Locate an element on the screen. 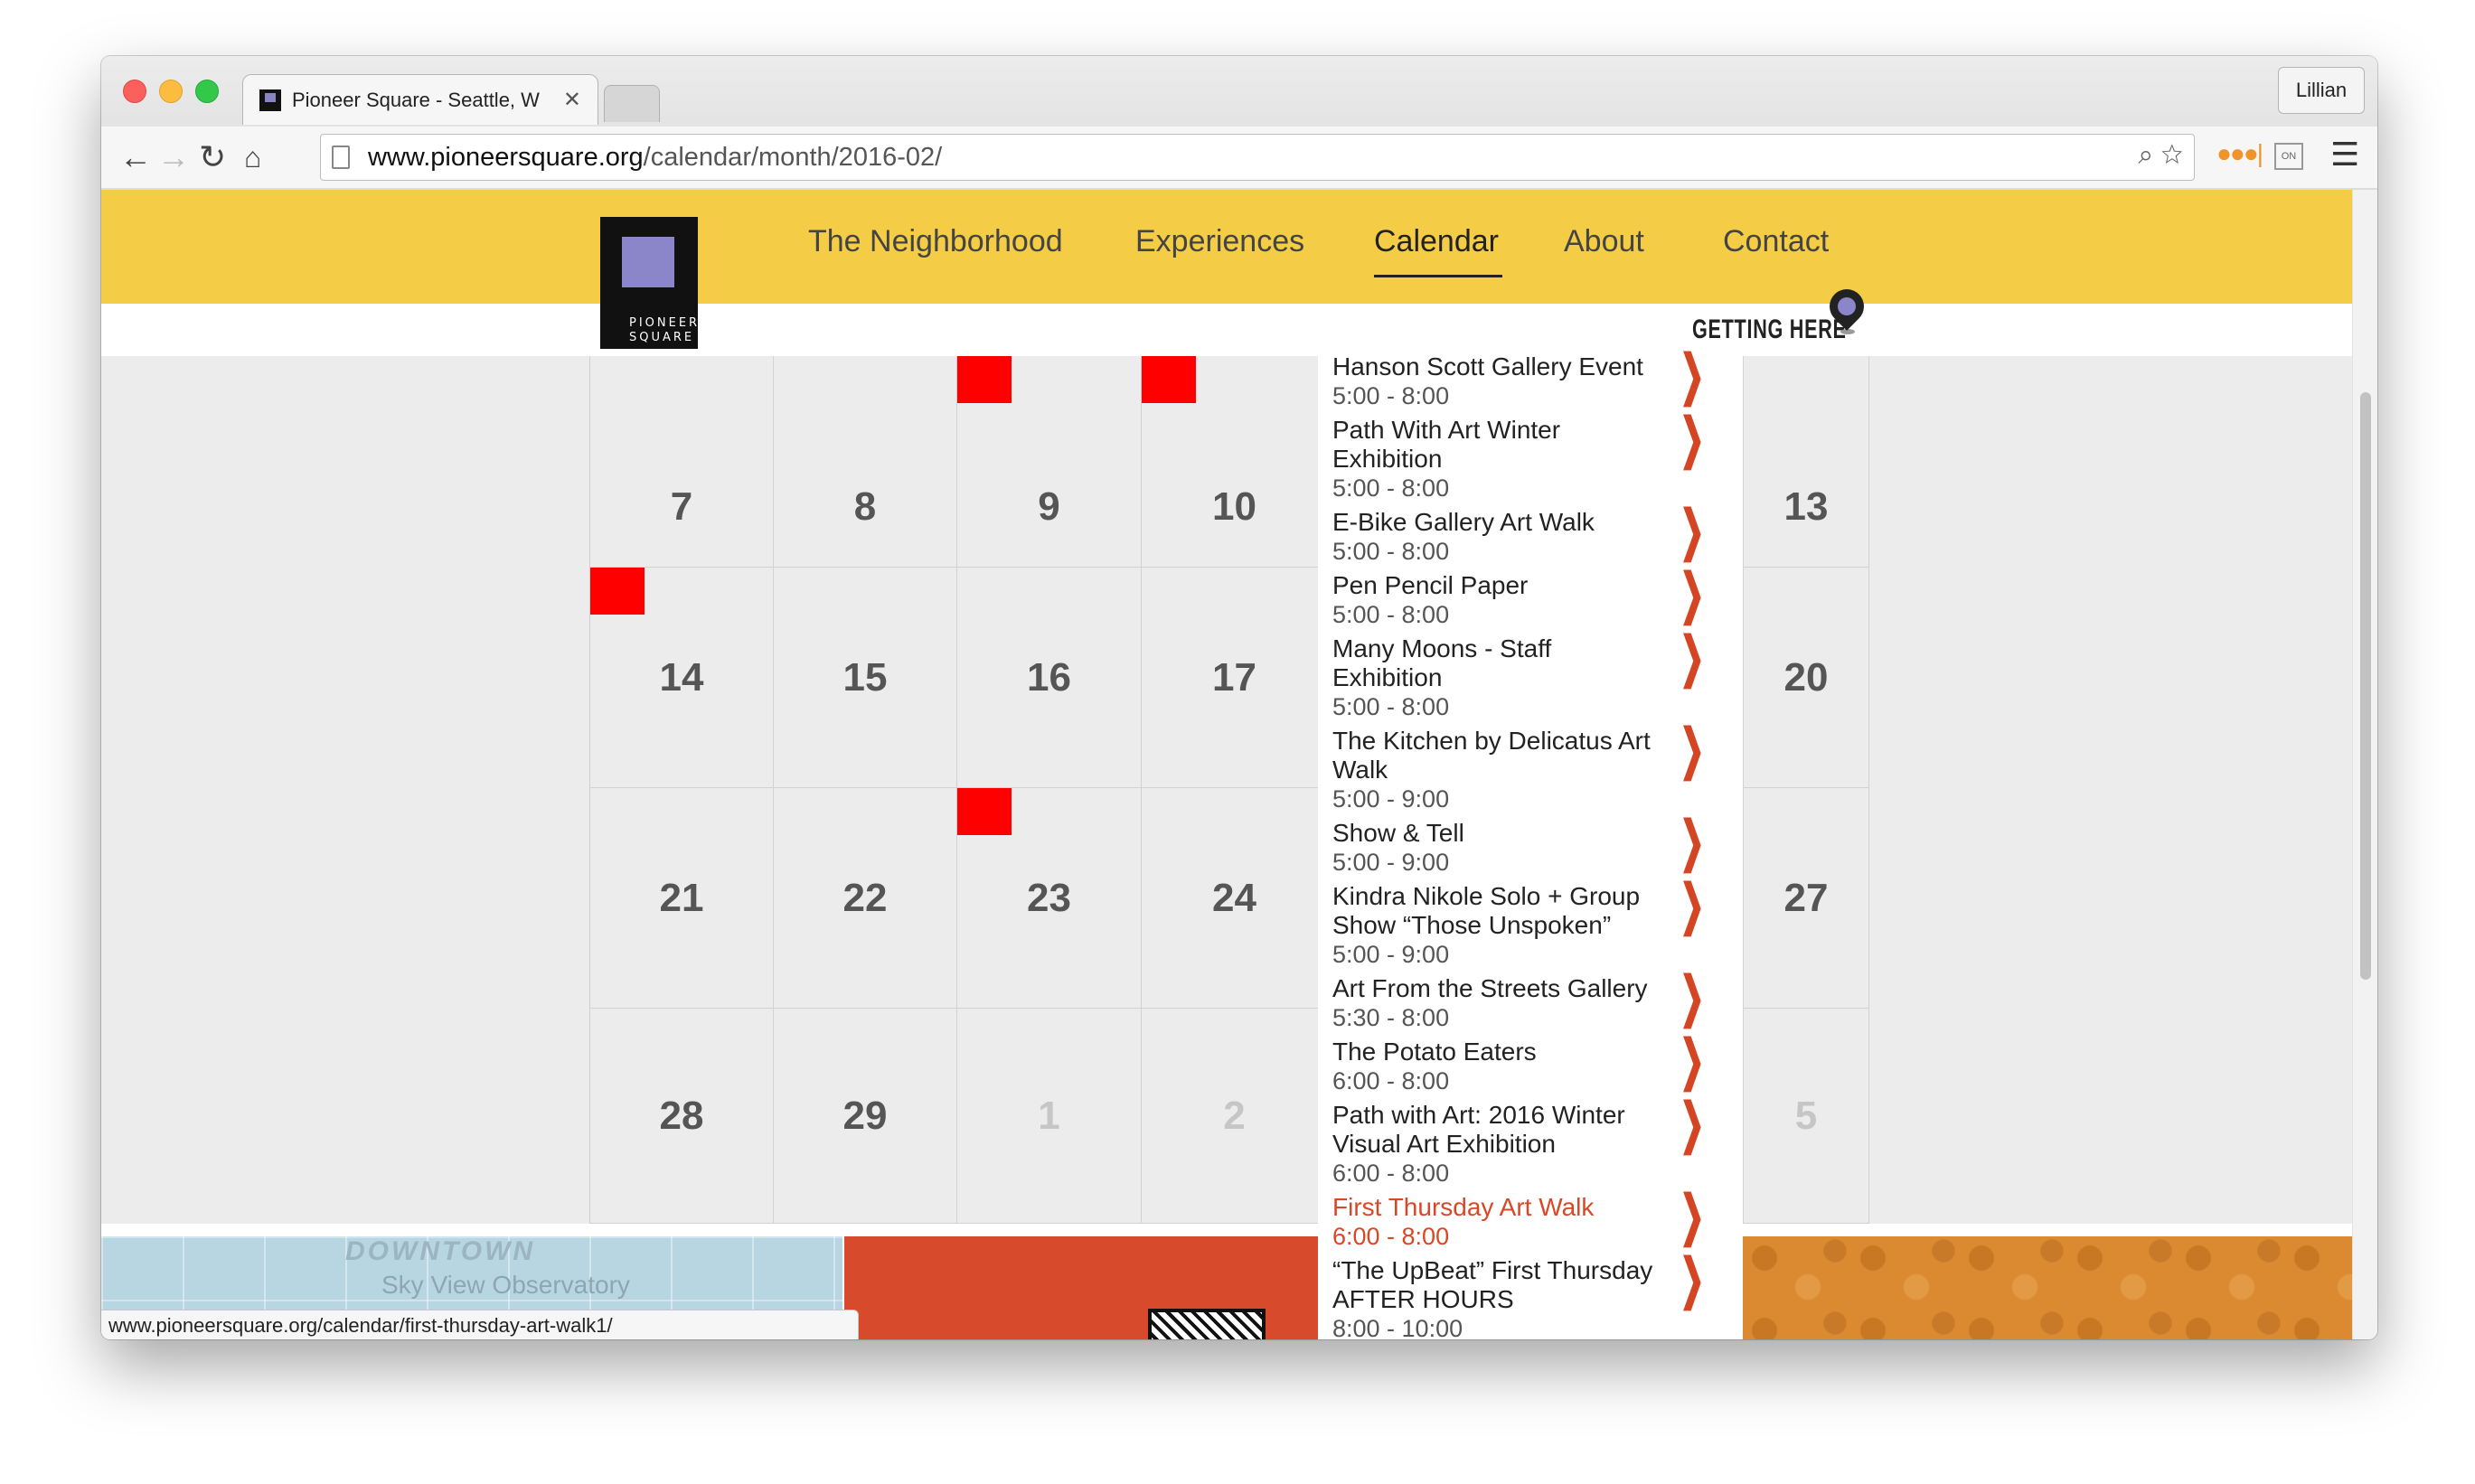 This screenshot has width=2475, height=1484. event-list-item: Show & Tell 5:00 - 9:00 ❯ is located at coordinates (1535, 845).